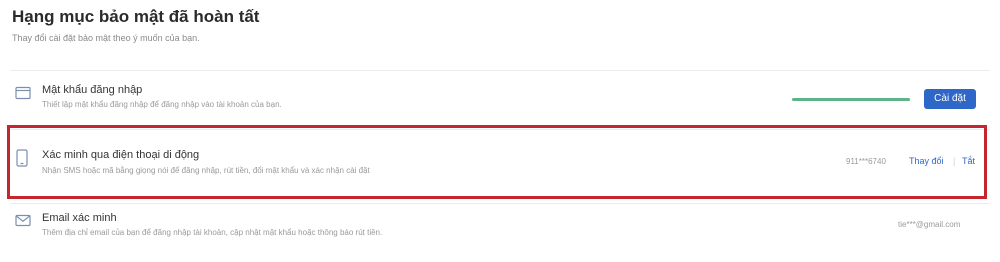 The image size is (1000, 262). What do you see at coordinates (79, 218) in the screenshot?
I see `item-title: Email xác minh` at bounding box center [79, 218].